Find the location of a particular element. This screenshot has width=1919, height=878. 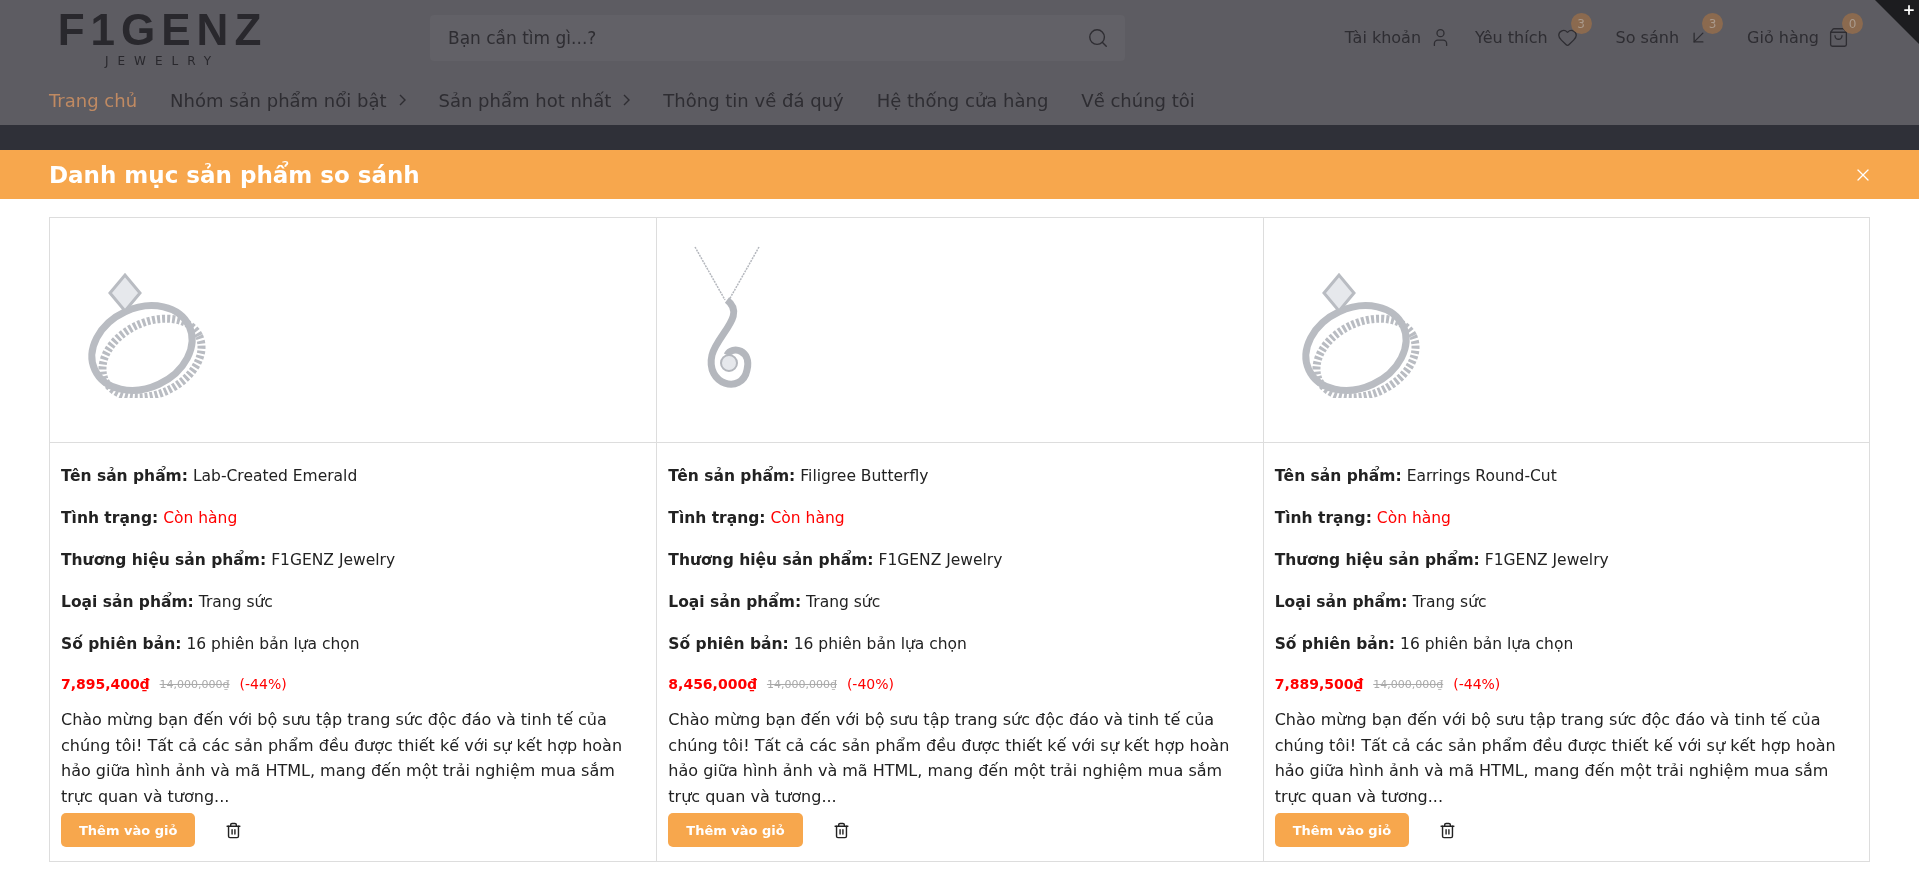

sale-price: 8,456,000₫ is located at coordinates (712, 684).